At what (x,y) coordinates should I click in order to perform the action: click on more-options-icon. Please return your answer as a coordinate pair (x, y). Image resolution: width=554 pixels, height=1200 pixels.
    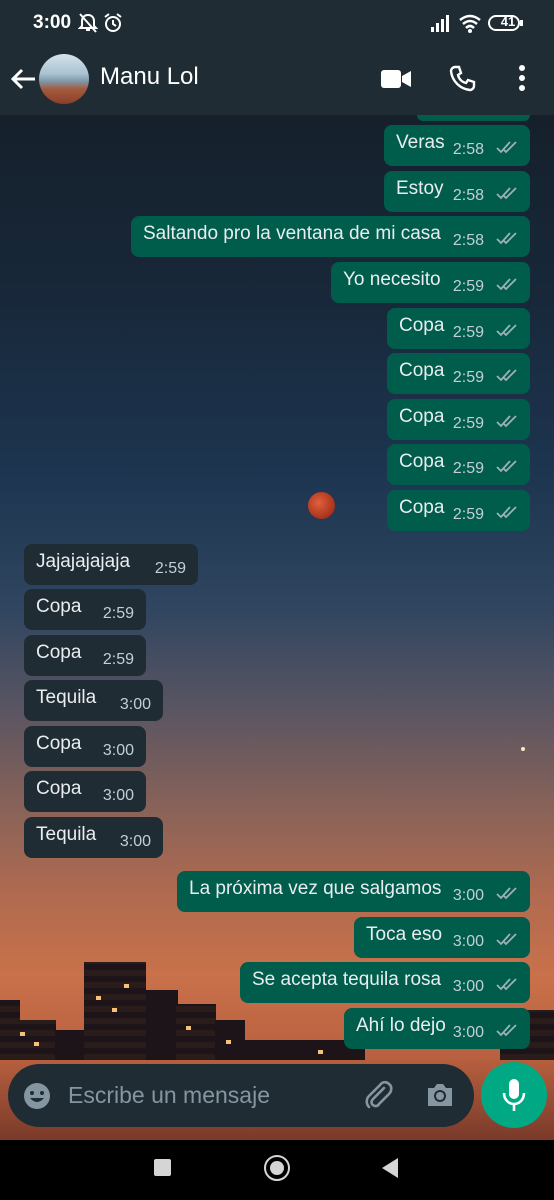
    Looking at the image, I should click on (522, 78).